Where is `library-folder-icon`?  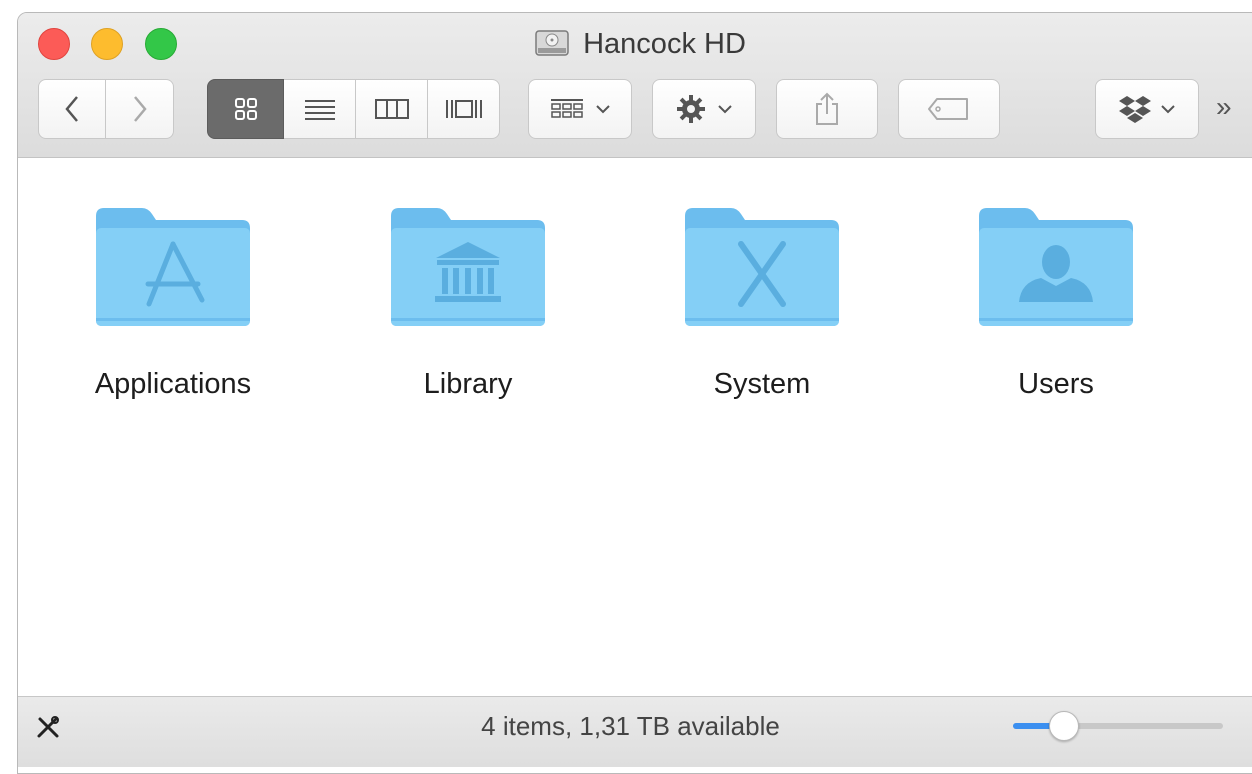 library-folder-icon is located at coordinates (468, 267).